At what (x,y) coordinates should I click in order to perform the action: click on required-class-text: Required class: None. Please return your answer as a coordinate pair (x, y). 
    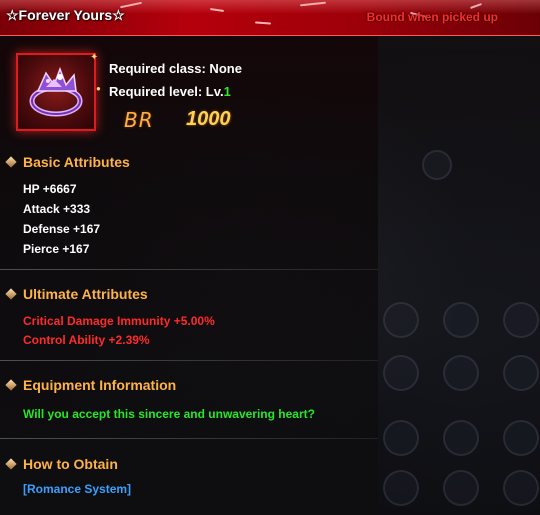
    Looking at the image, I should click on (175, 68).